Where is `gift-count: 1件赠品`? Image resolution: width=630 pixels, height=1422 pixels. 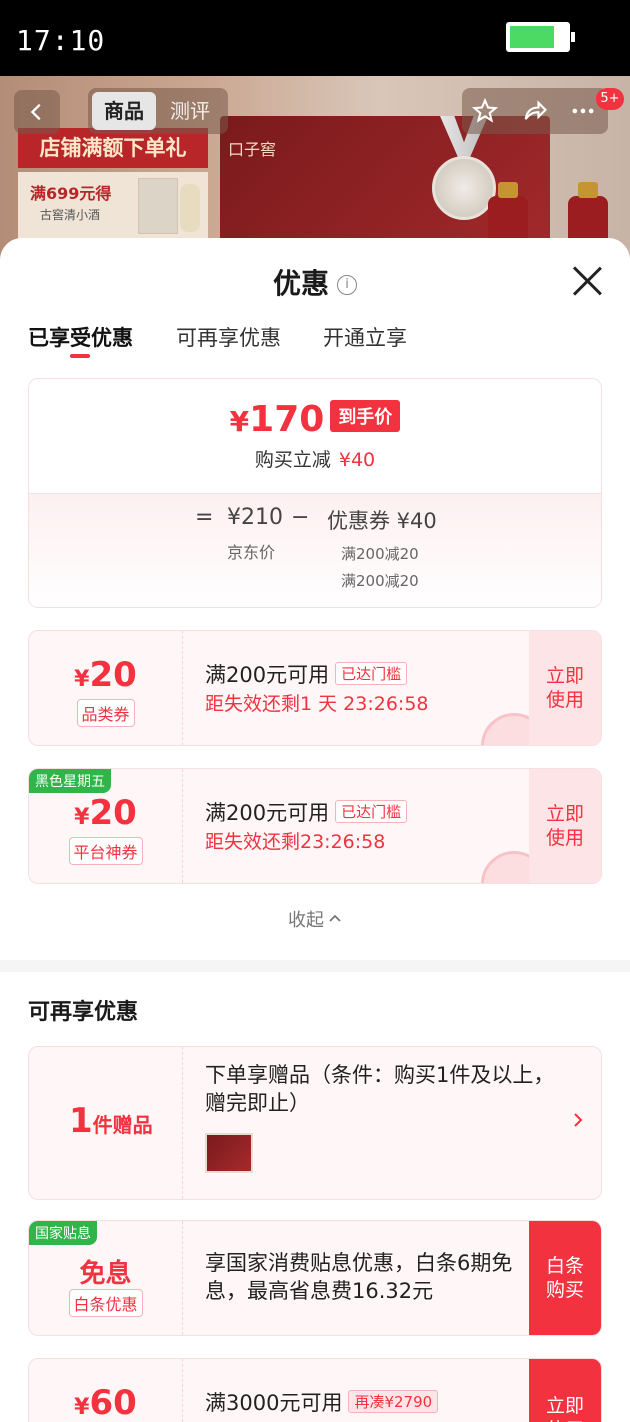 gift-count: 1件赠品 is located at coordinates (111, 1121).